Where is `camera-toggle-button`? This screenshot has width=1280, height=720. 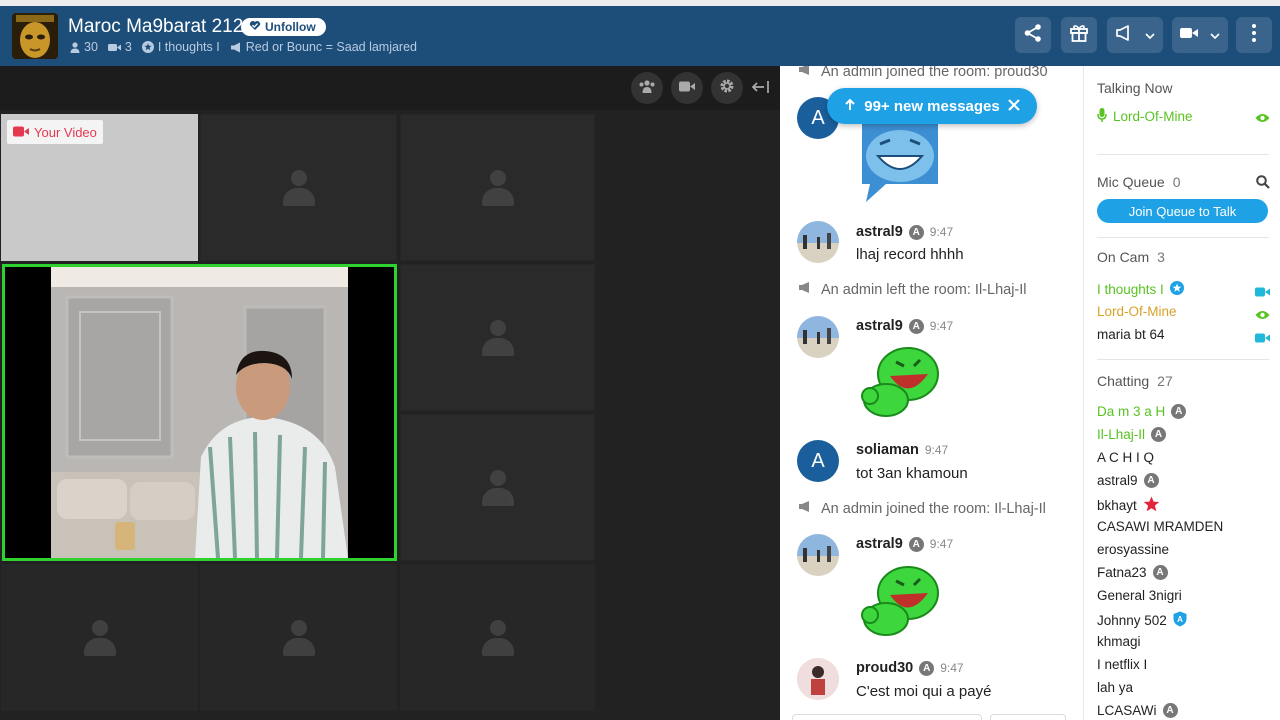
camera-toggle-button is located at coordinates (687, 88).